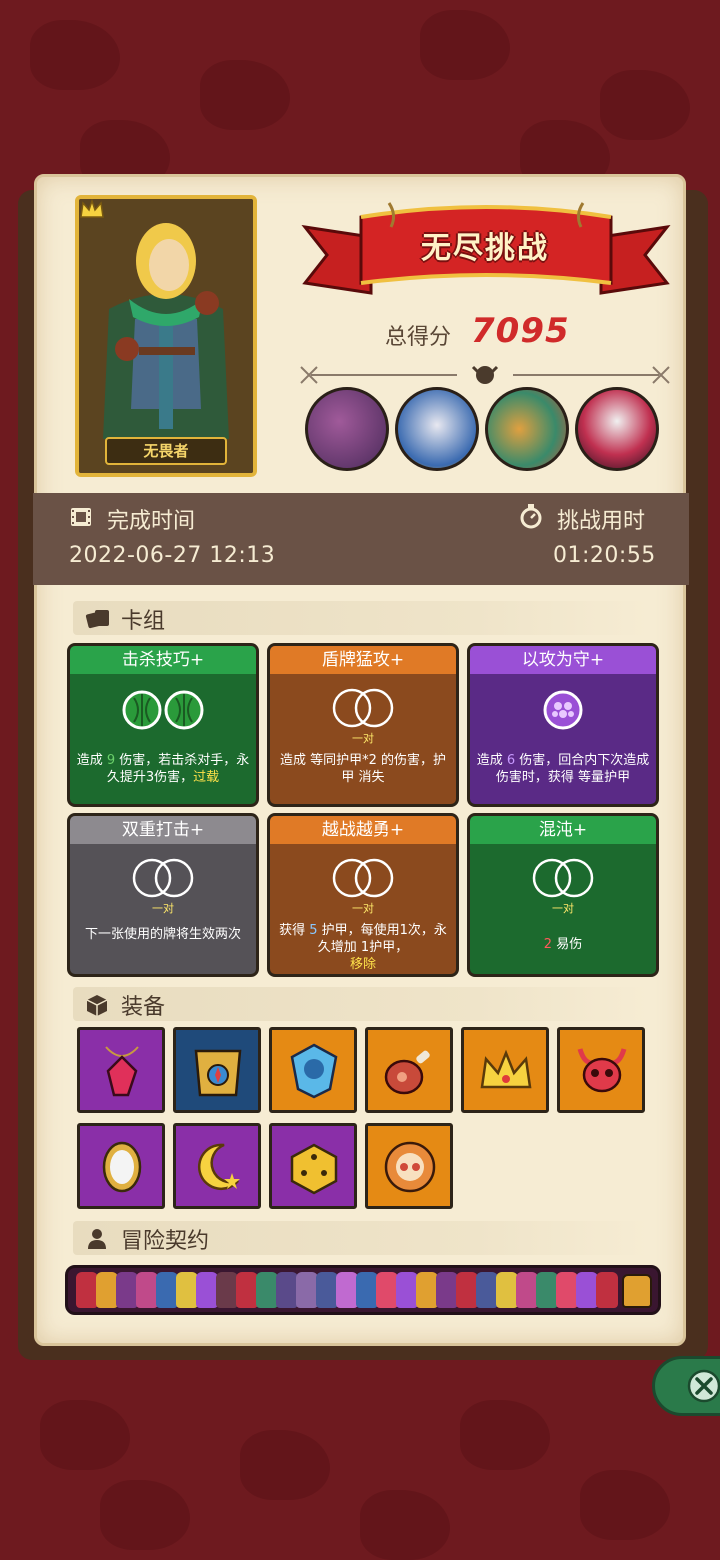  Describe the element at coordinates (121, 1166) in the screenshot. I see `equip-magic-mirror` at that location.